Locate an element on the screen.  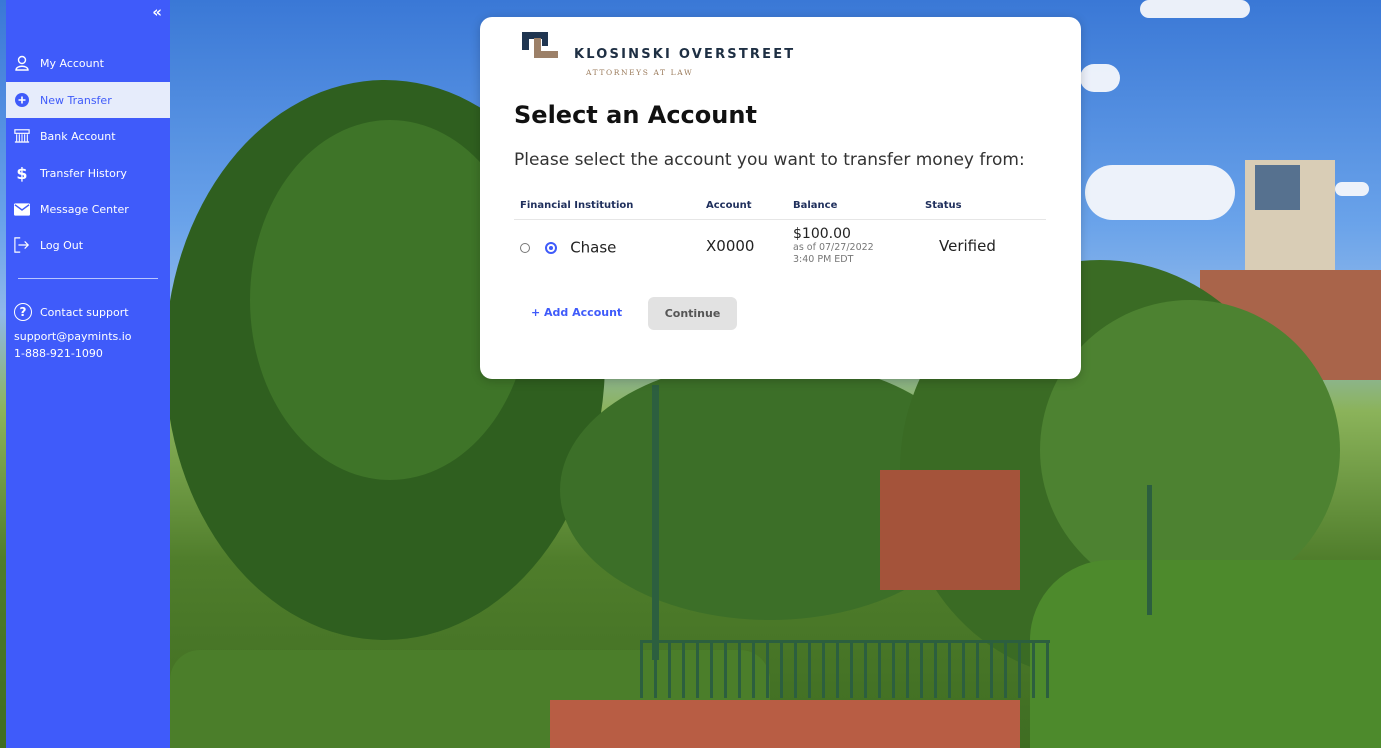
page-title: Select an Account is located at coordinates (635, 115).